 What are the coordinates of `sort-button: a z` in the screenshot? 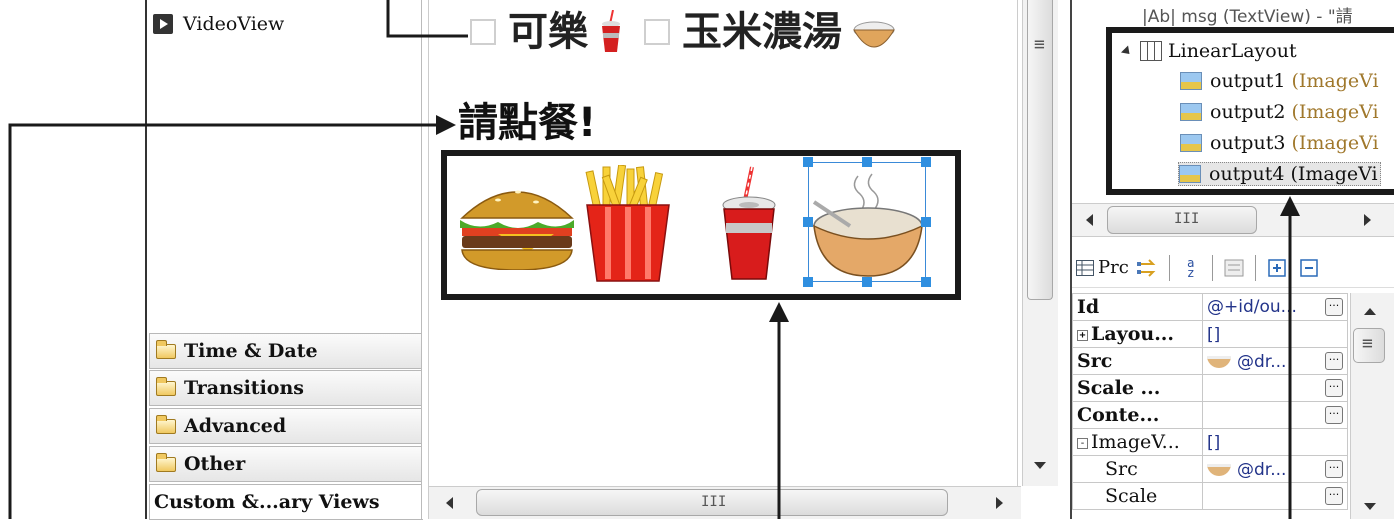 It's located at (1191, 268).